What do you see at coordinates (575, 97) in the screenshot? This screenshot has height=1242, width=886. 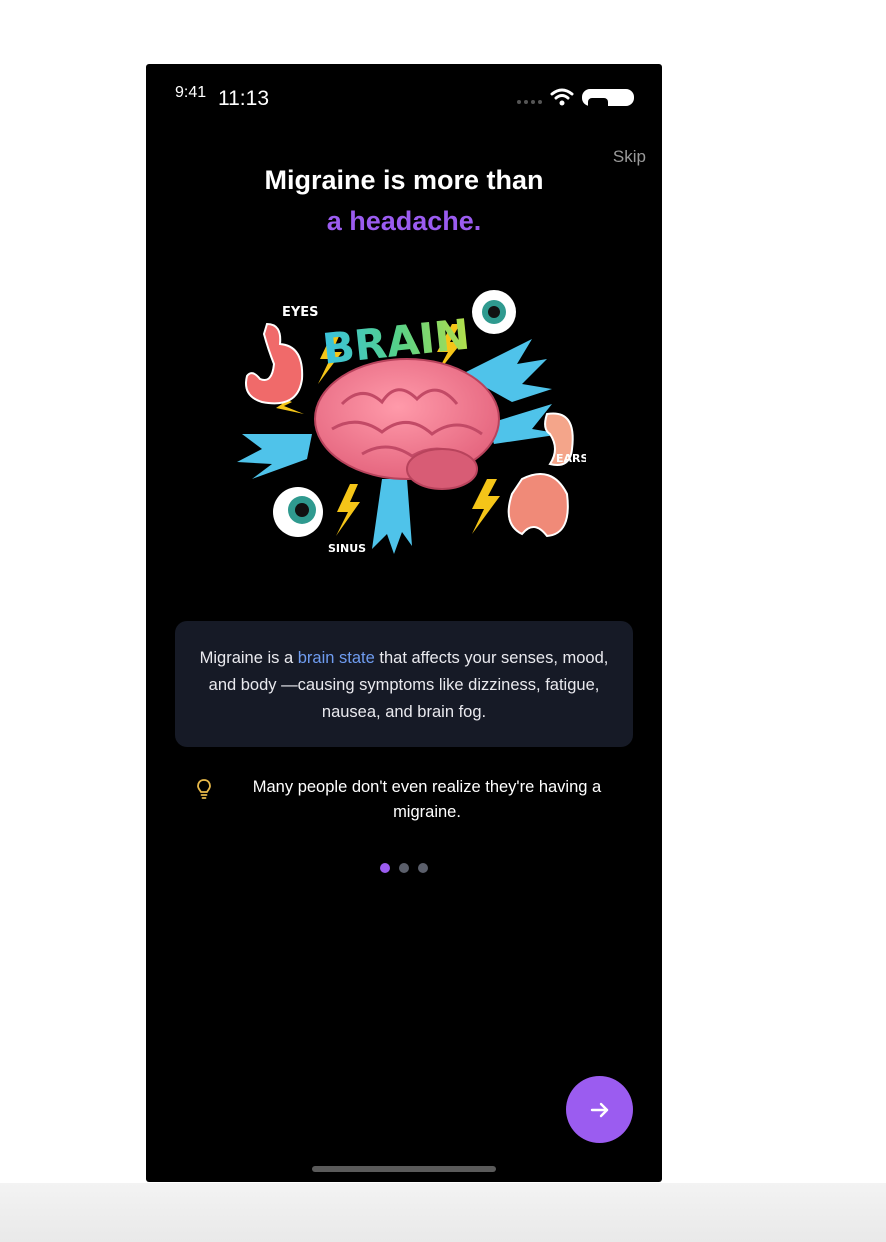 I see `status-indicators` at bounding box center [575, 97].